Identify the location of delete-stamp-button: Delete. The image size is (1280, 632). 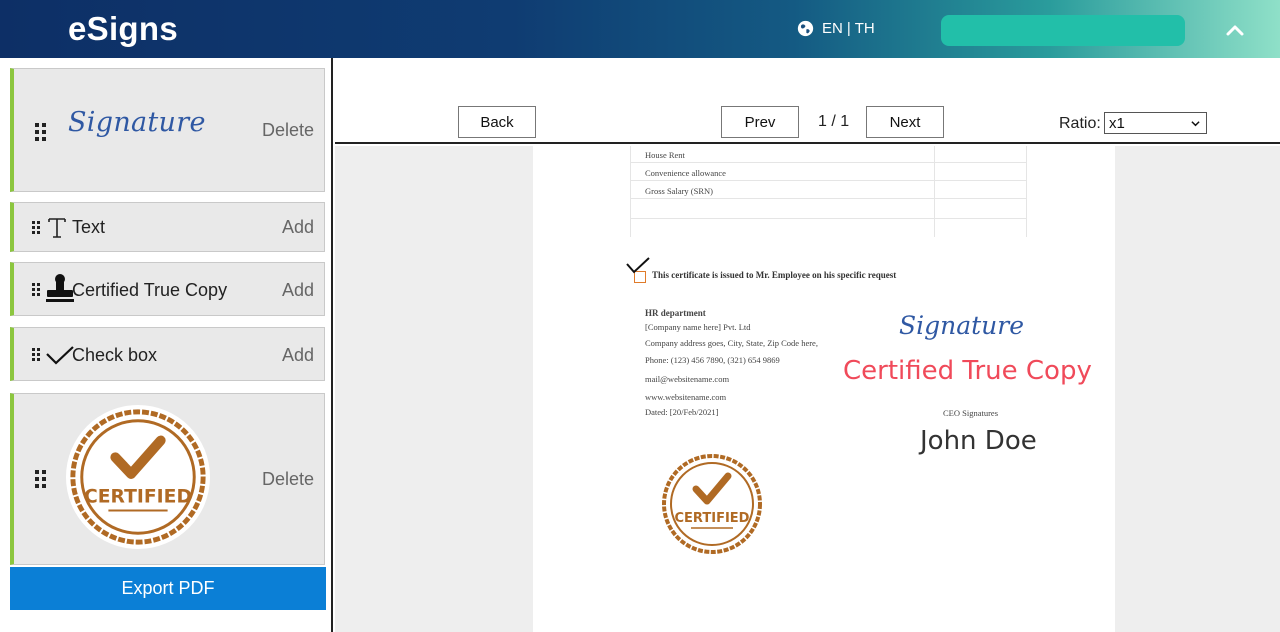
(288, 479).